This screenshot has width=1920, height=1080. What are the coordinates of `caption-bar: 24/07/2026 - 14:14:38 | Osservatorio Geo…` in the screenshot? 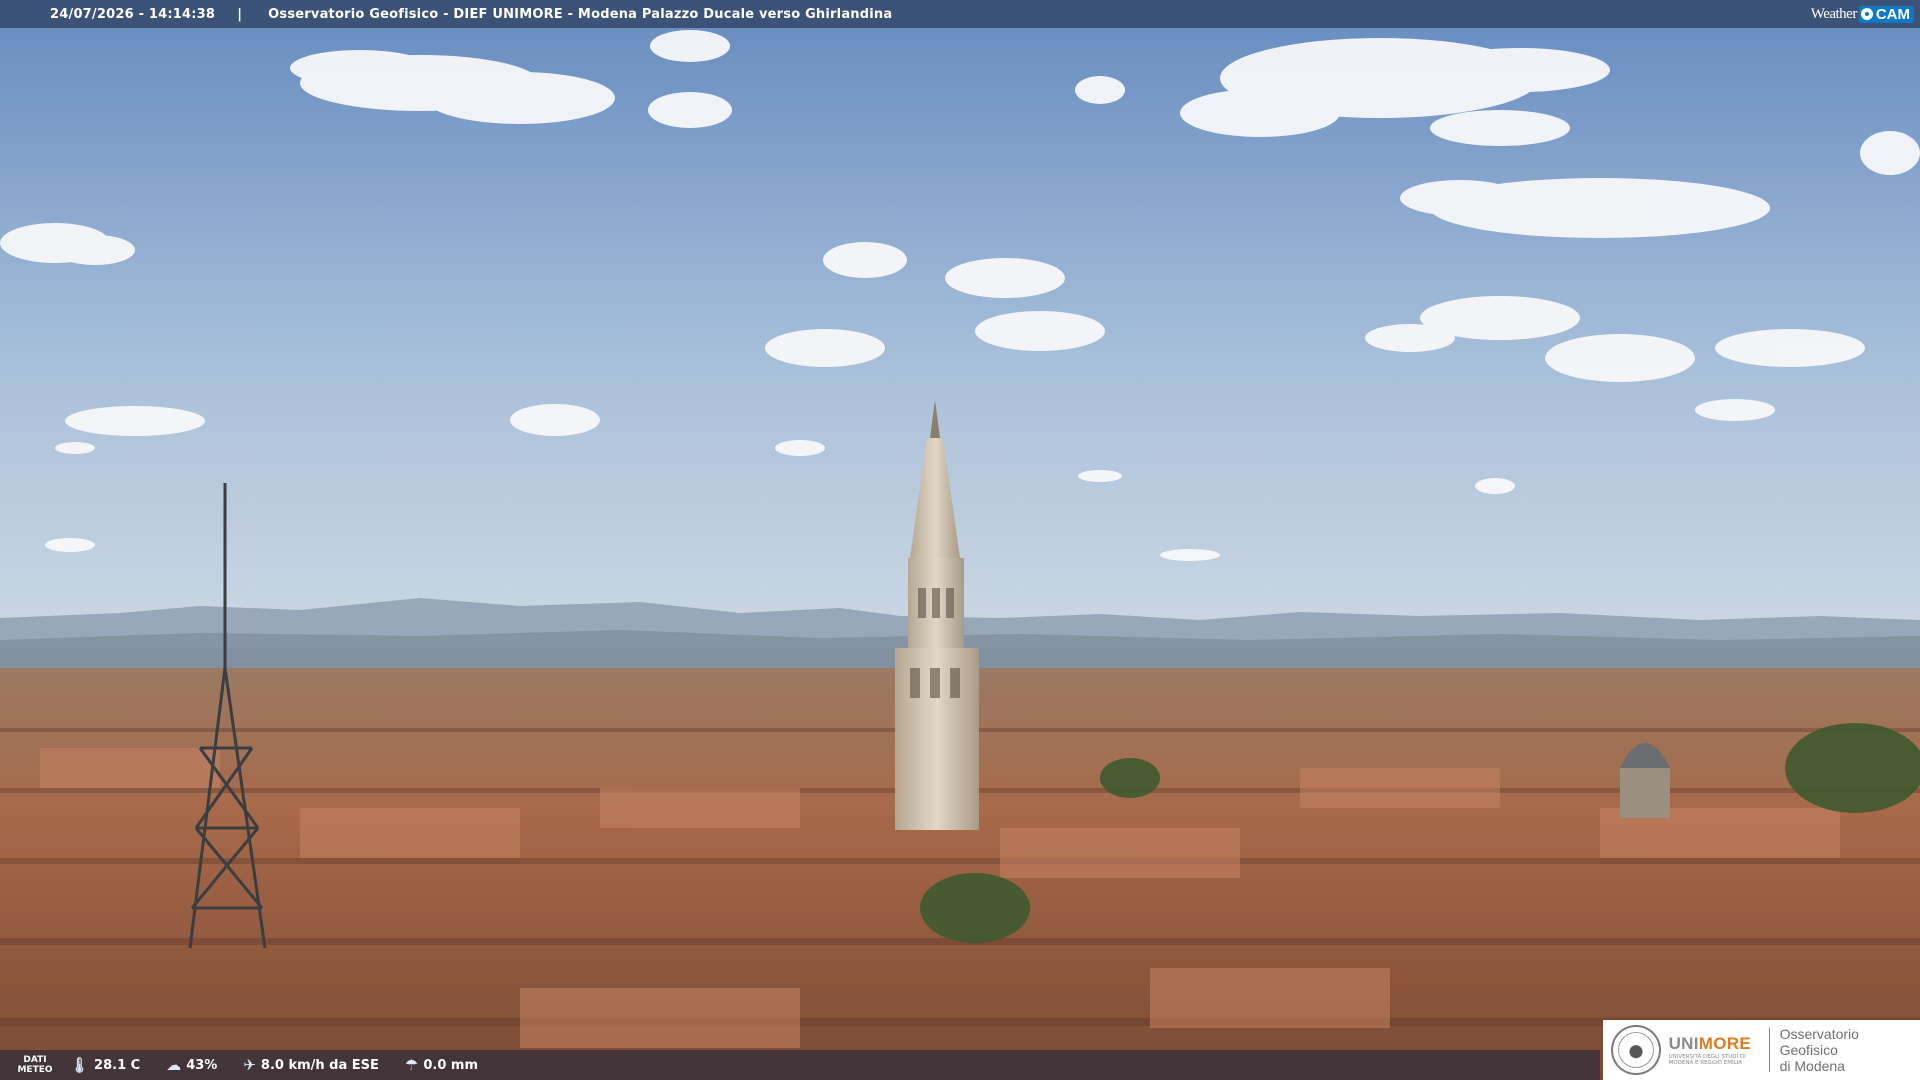 It's located at (960, 14).